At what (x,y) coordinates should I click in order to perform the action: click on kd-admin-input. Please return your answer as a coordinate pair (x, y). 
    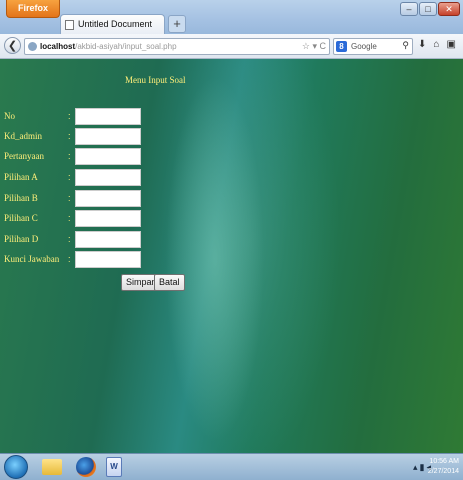
    Looking at the image, I should click on (108, 136).